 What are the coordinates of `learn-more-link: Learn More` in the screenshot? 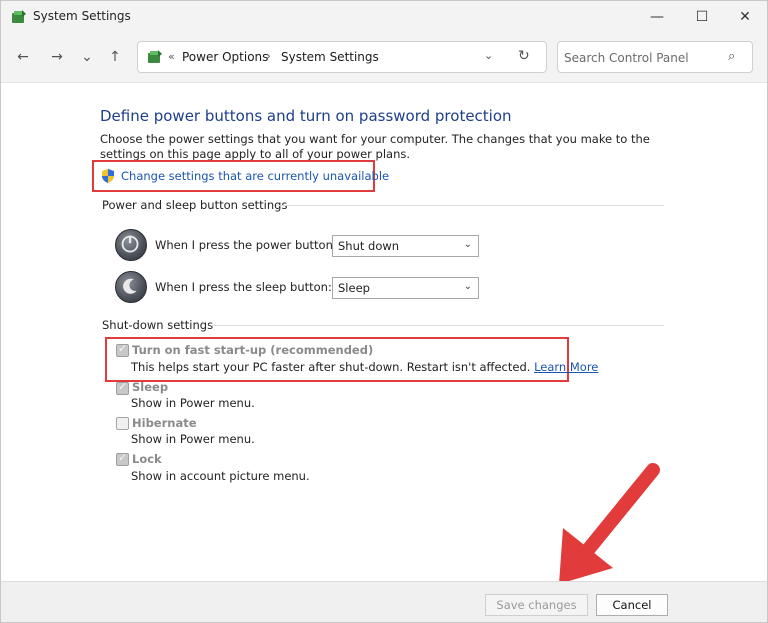 It's located at (566, 367).